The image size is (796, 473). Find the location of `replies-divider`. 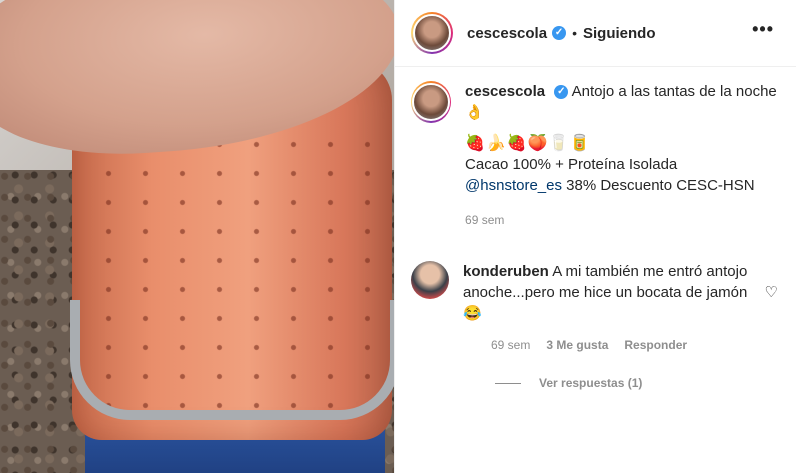

replies-divider is located at coordinates (508, 383).